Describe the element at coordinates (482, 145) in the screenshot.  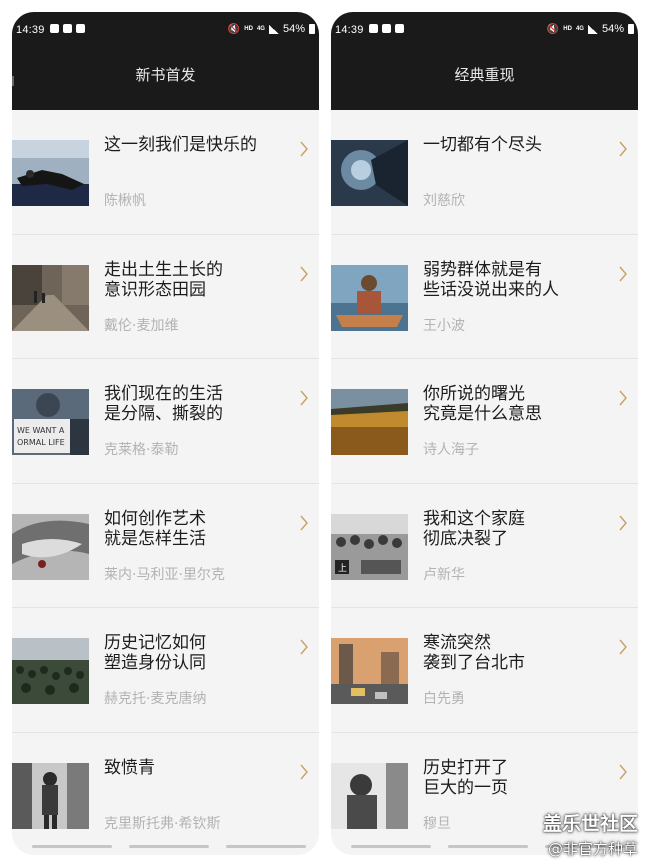
I see `book-title: 一切都有个尽头` at that location.